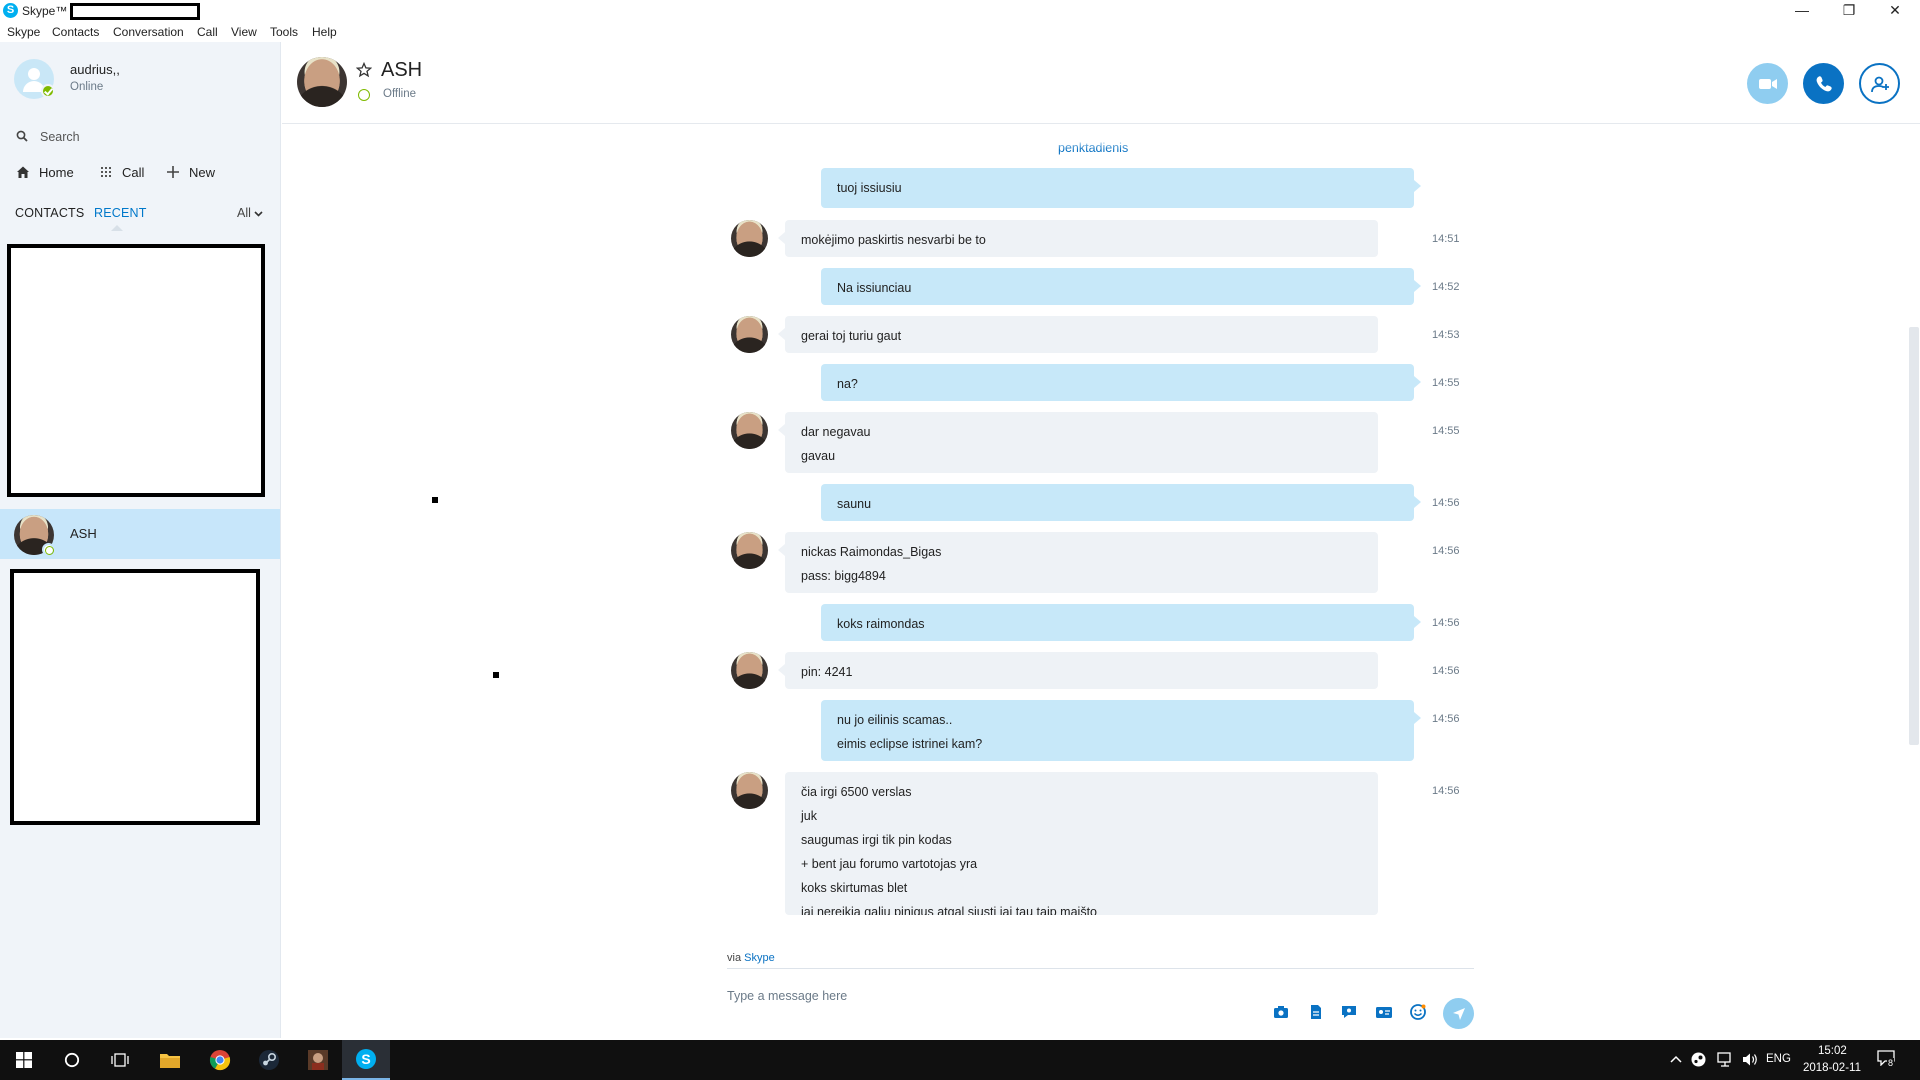 Image resolution: width=1920 pixels, height=1080 pixels. What do you see at coordinates (895, 720) in the screenshot?
I see `message-text: nu jo eilinis scamas..` at bounding box center [895, 720].